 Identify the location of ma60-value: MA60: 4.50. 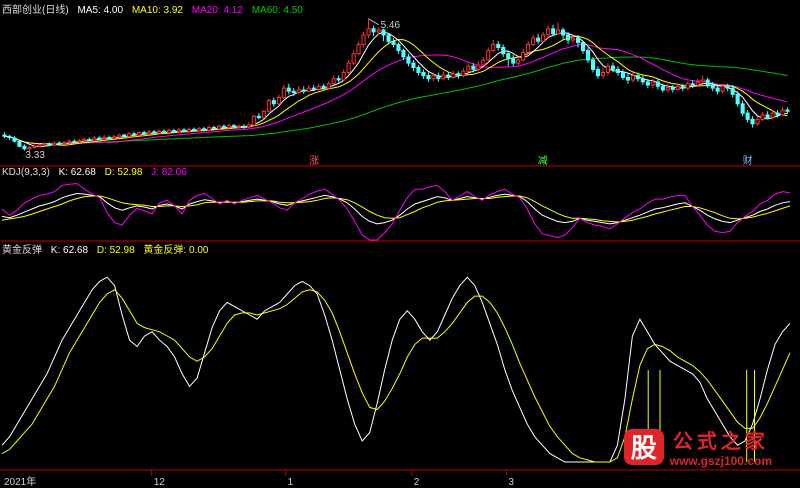
(277, 10).